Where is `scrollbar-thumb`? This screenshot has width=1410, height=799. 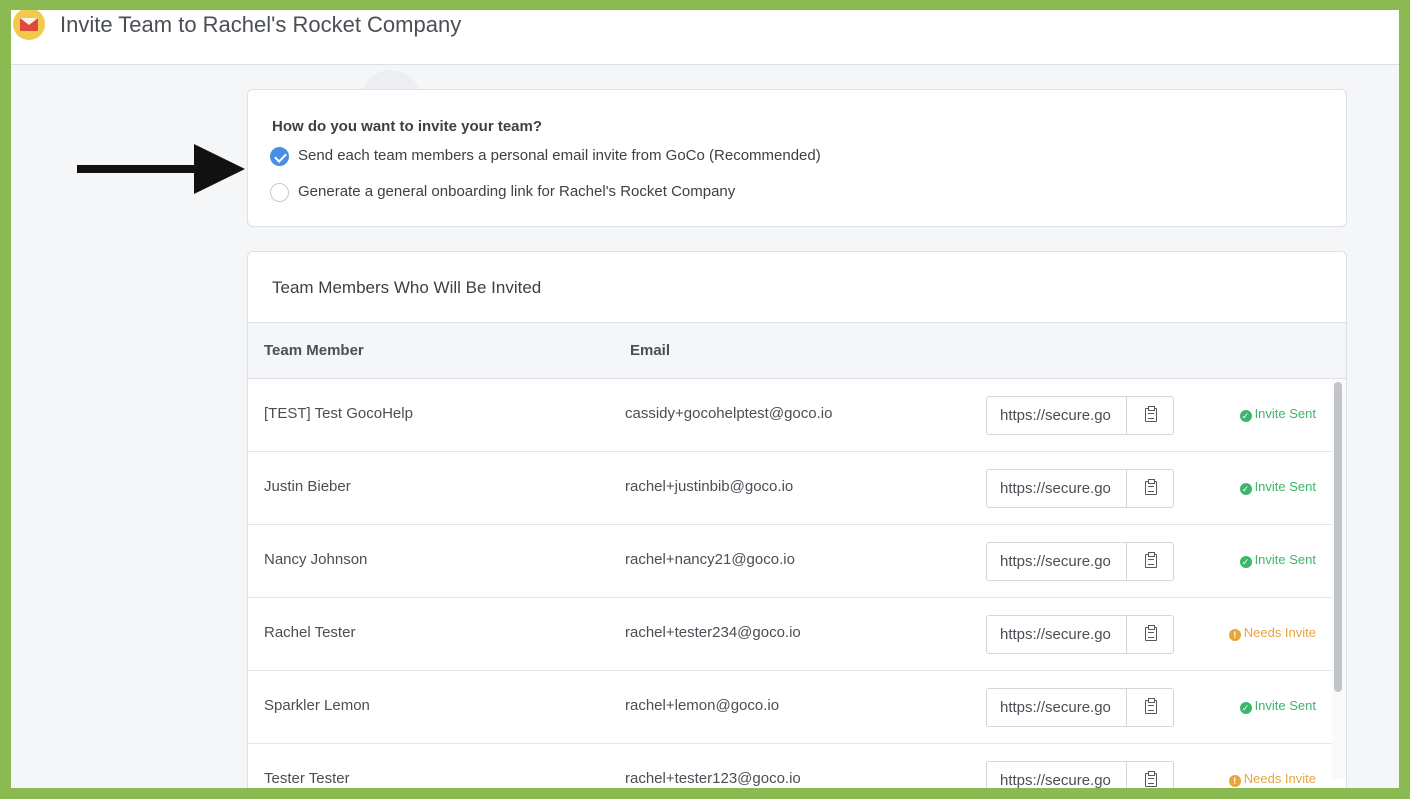
scrollbar-thumb is located at coordinates (1338, 537).